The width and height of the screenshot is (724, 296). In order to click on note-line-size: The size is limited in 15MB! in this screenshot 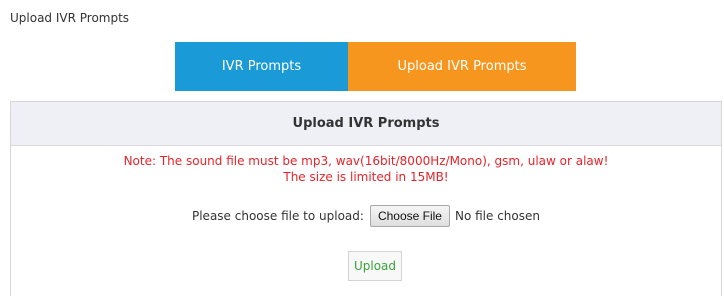, I will do `click(366, 177)`.